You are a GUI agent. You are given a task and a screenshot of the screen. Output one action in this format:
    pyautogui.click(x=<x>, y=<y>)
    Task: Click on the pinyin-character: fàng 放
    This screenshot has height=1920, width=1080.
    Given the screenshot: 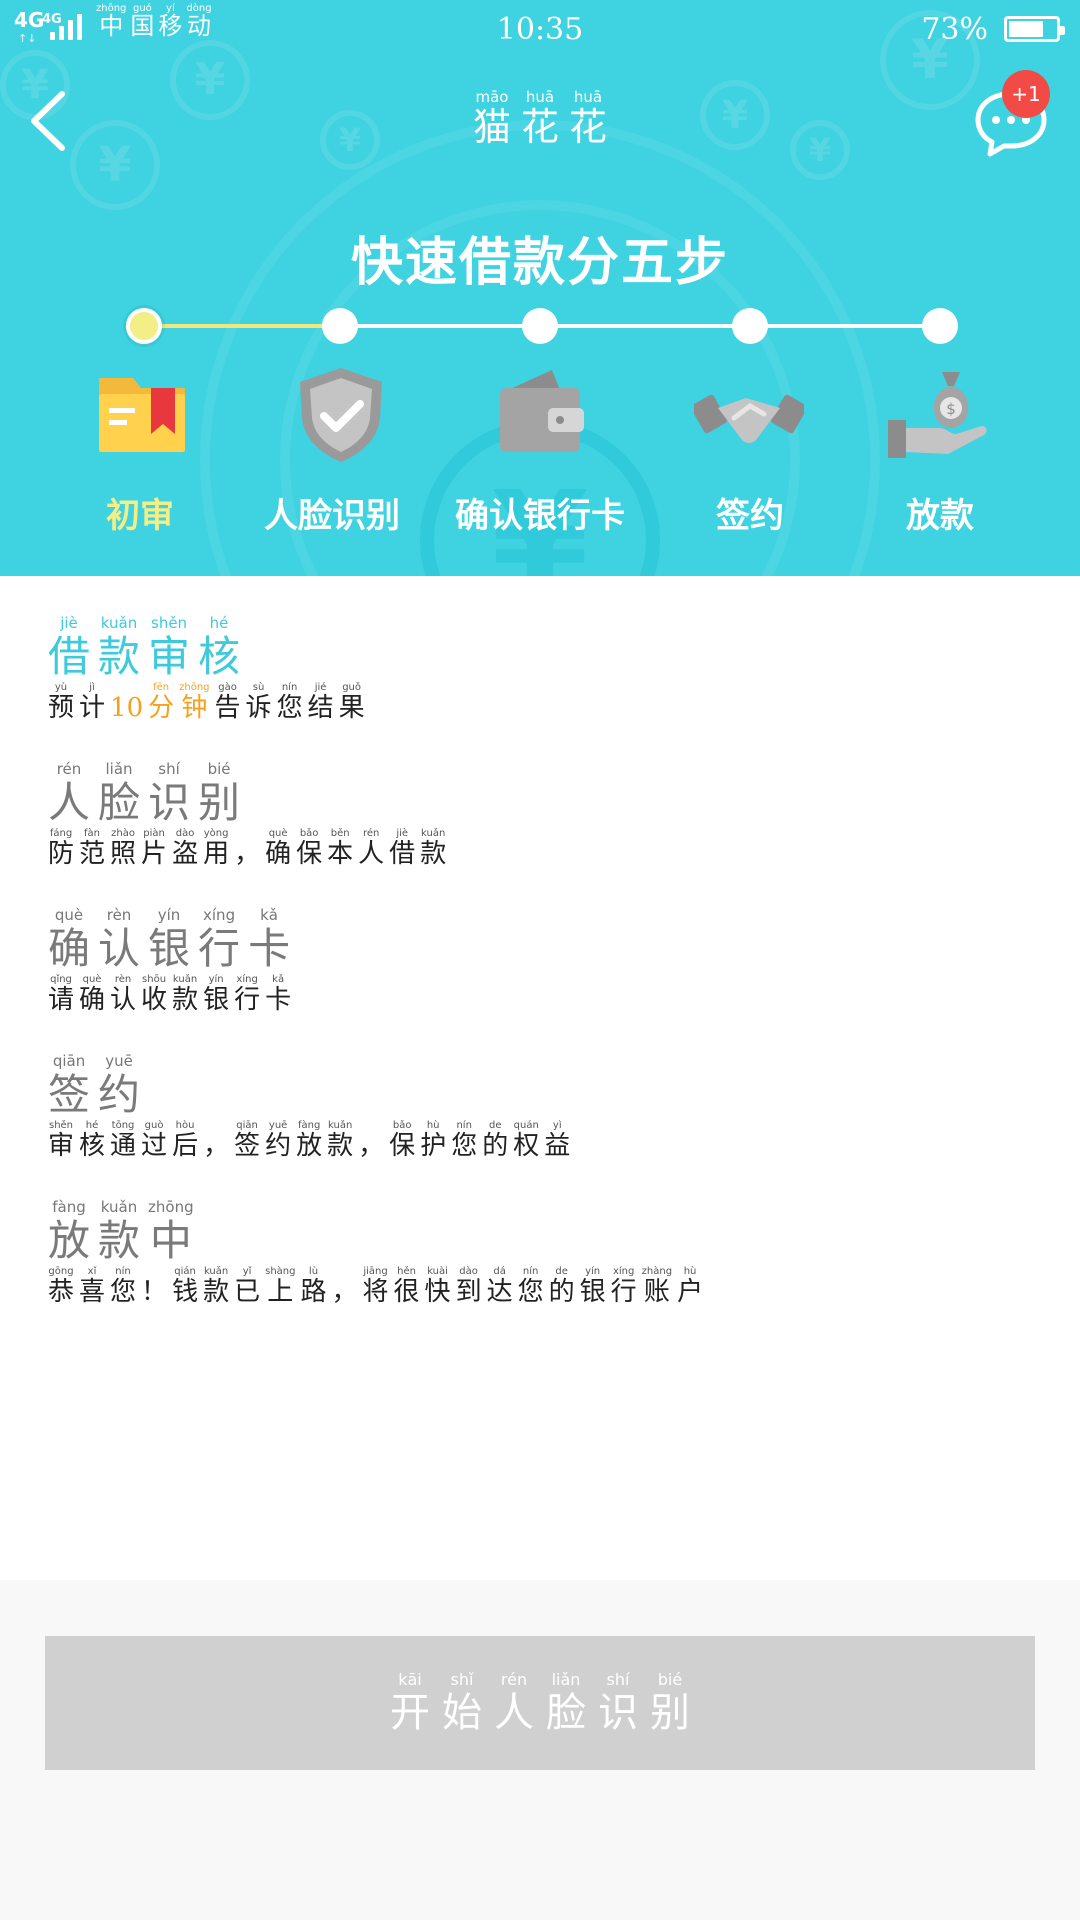 What is the action you would take?
    pyautogui.click(x=309, y=1140)
    